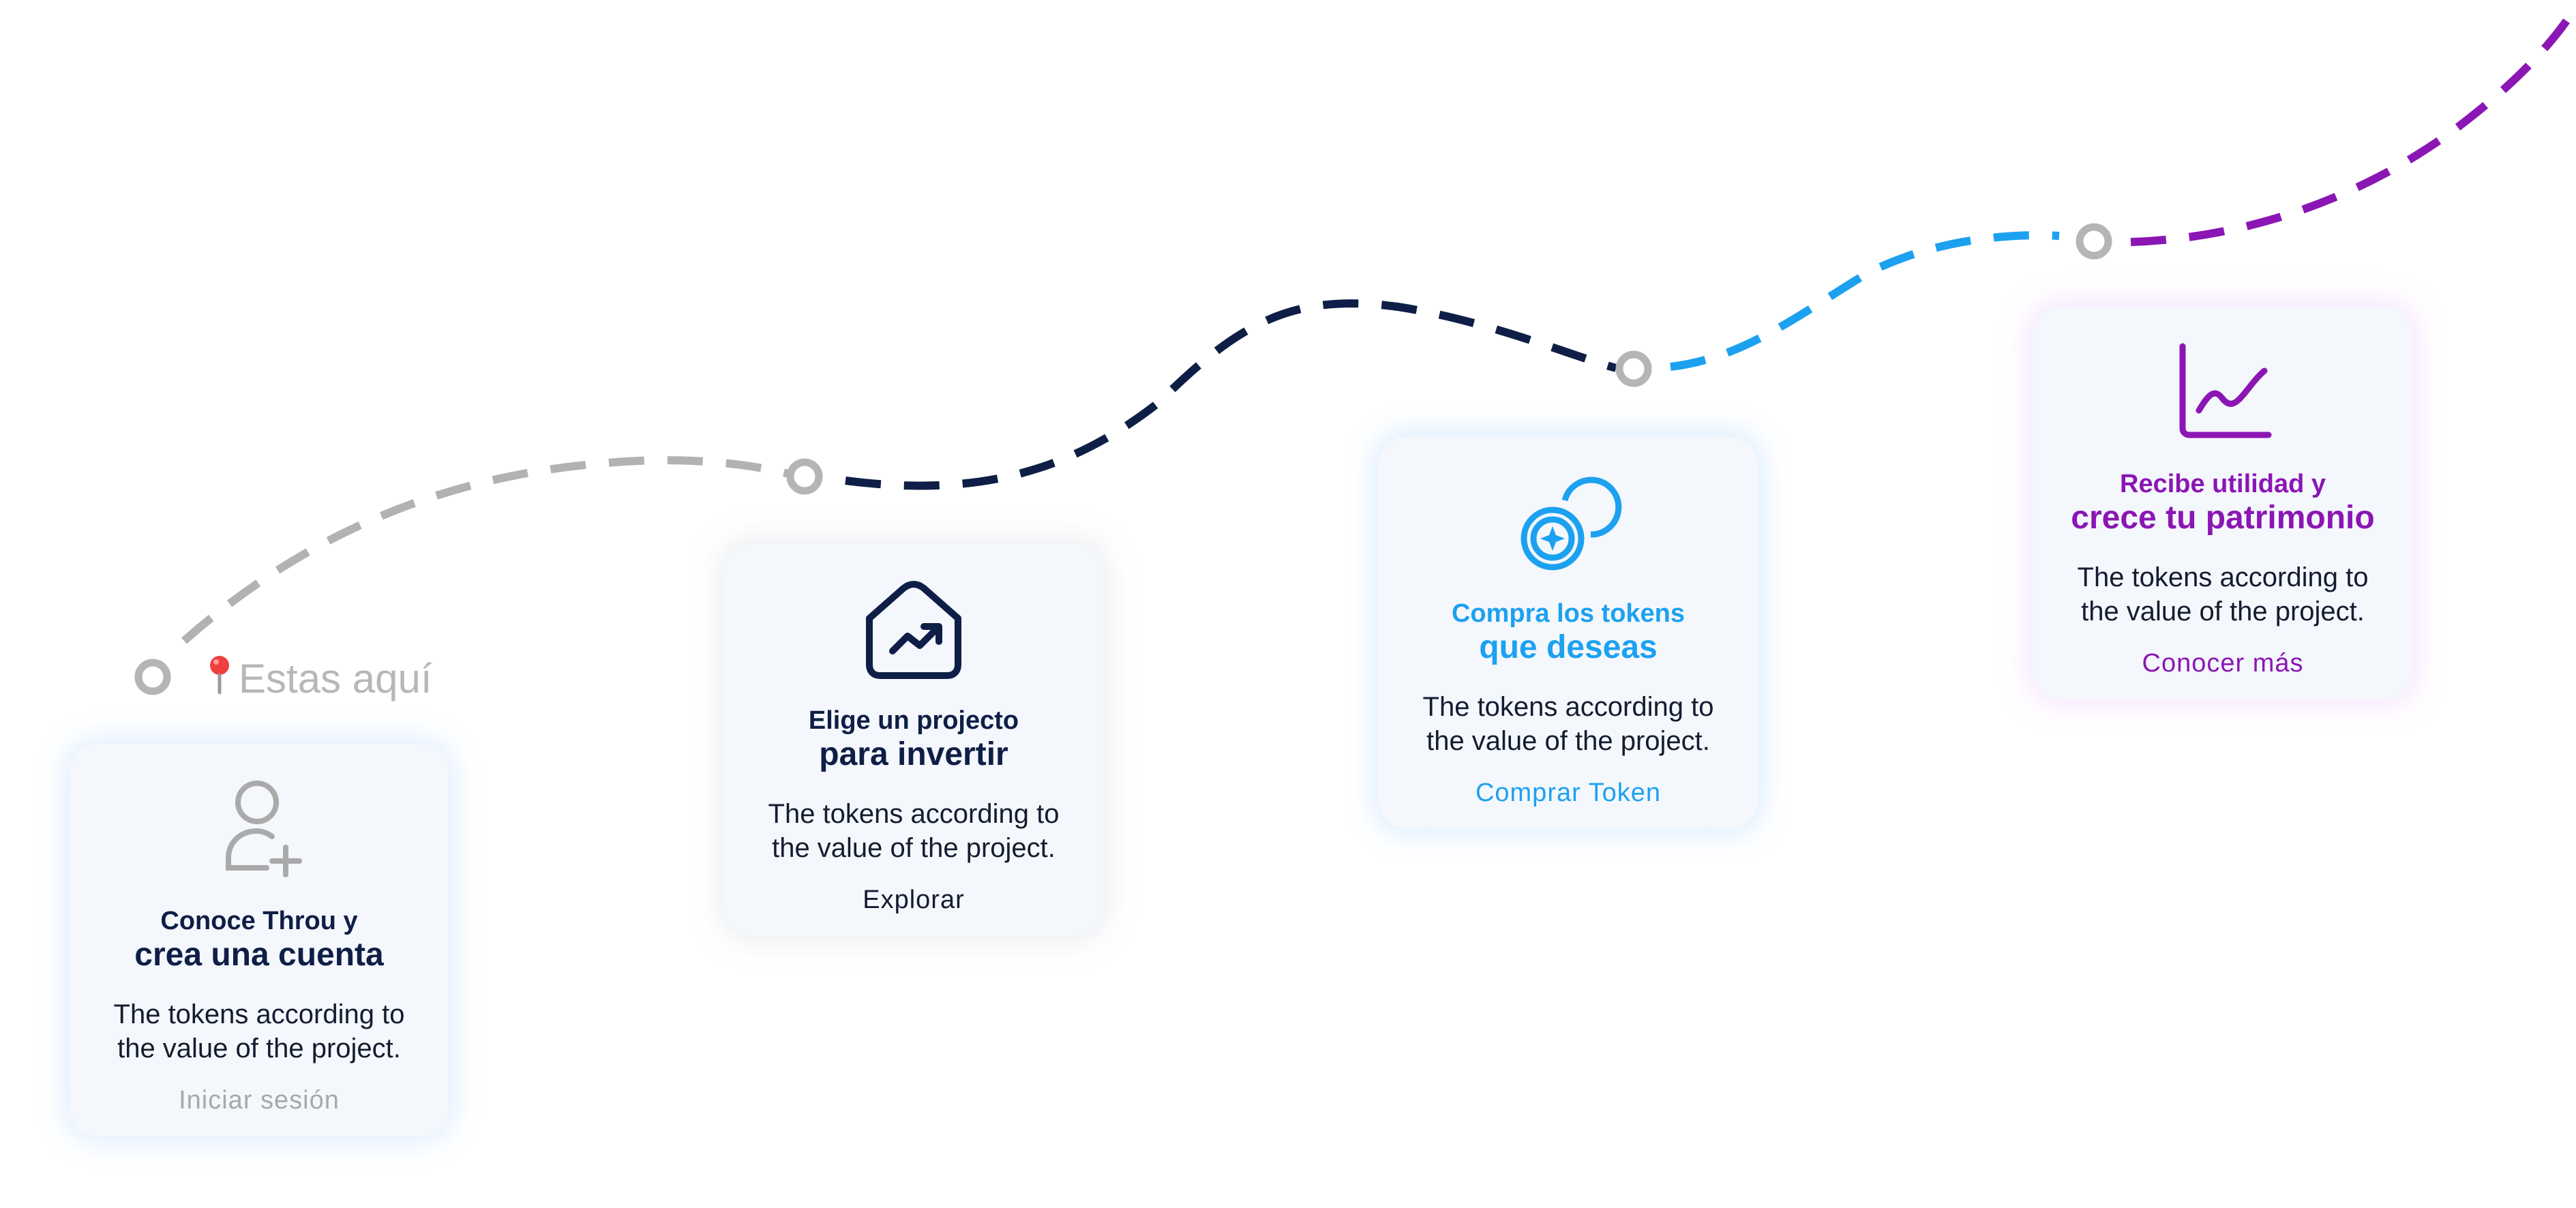 Image resolution: width=2576 pixels, height=1208 pixels. I want to click on user-add-icon, so click(264, 829).